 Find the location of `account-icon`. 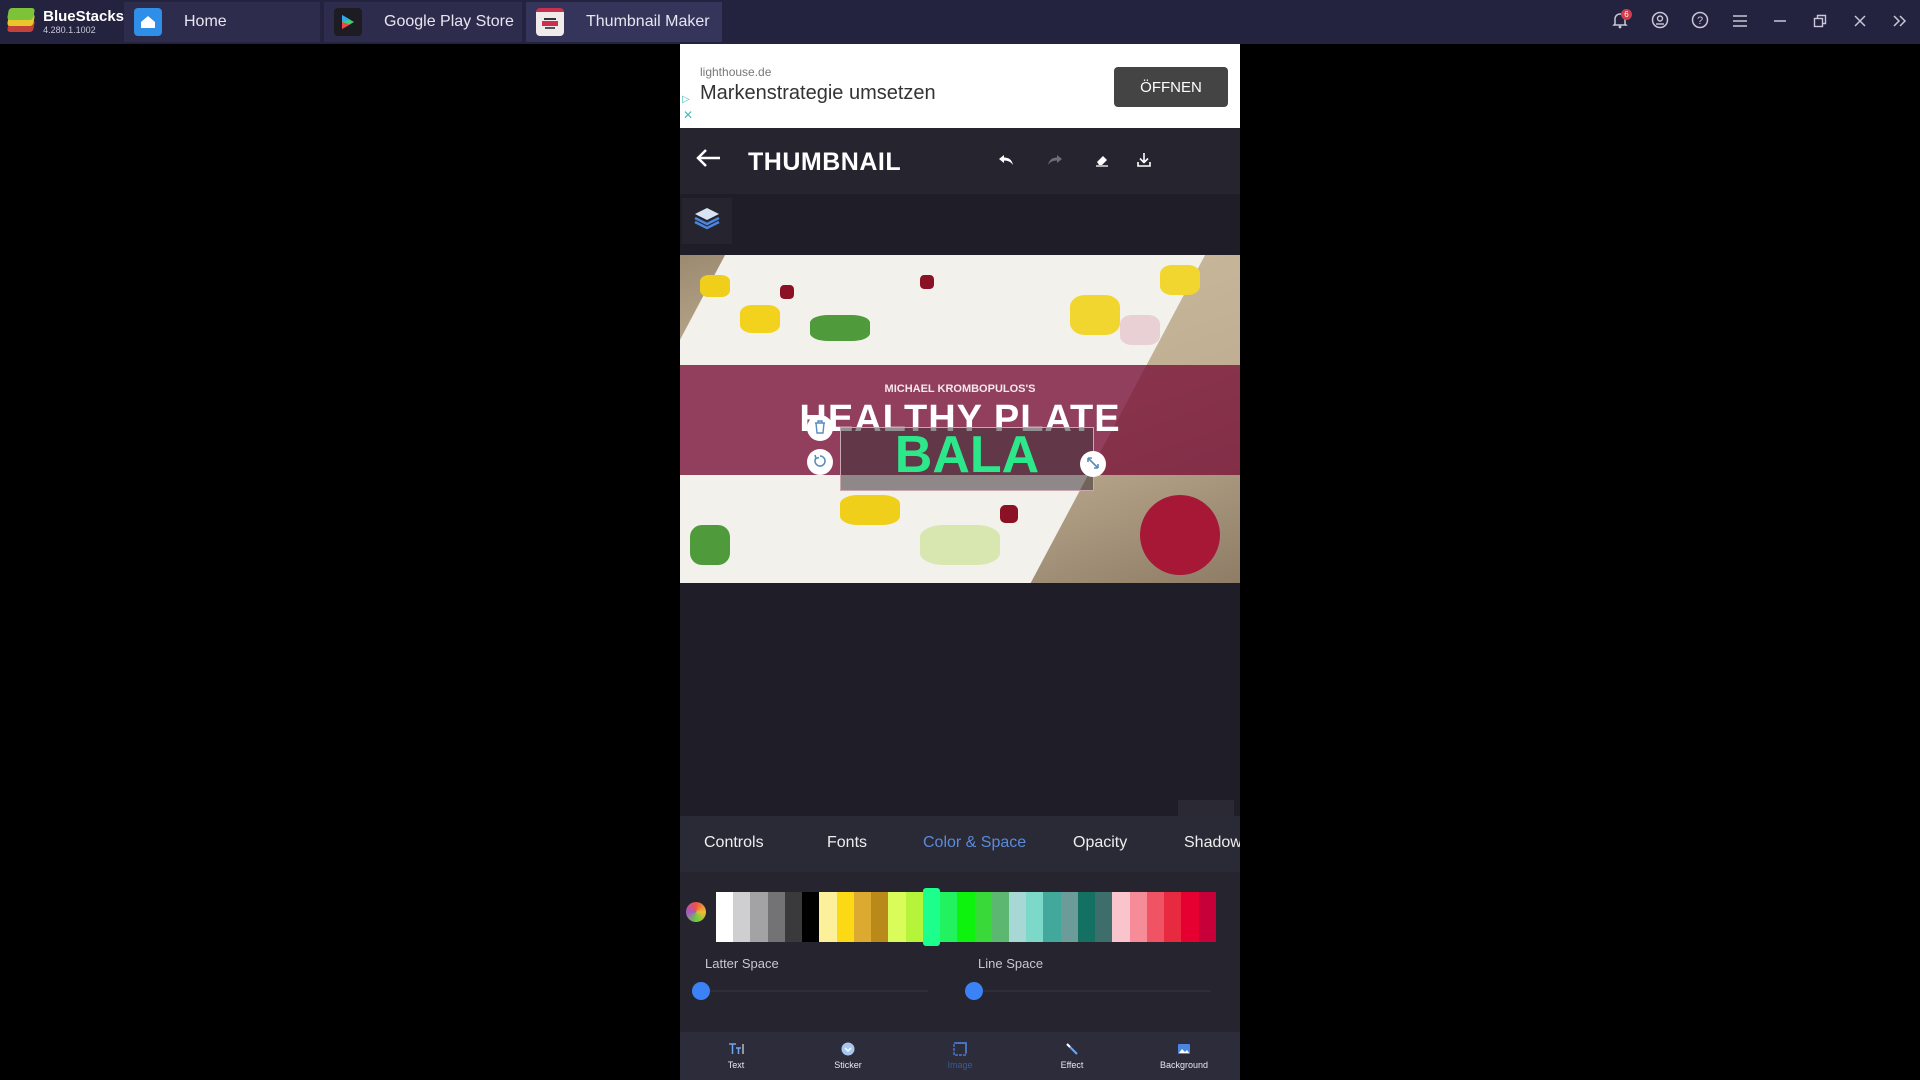

account-icon is located at coordinates (1660, 22).